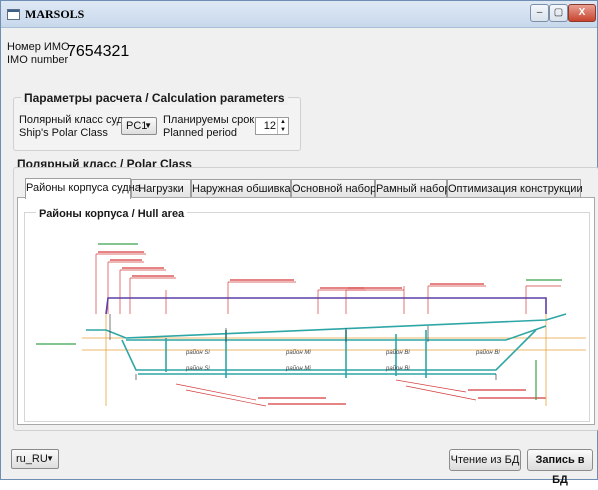 This screenshot has height=490, width=598. What do you see at coordinates (112, 214) in the screenshot?
I see `hull-area-title: Районы корпуса / Hull area` at bounding box center [112, 214].